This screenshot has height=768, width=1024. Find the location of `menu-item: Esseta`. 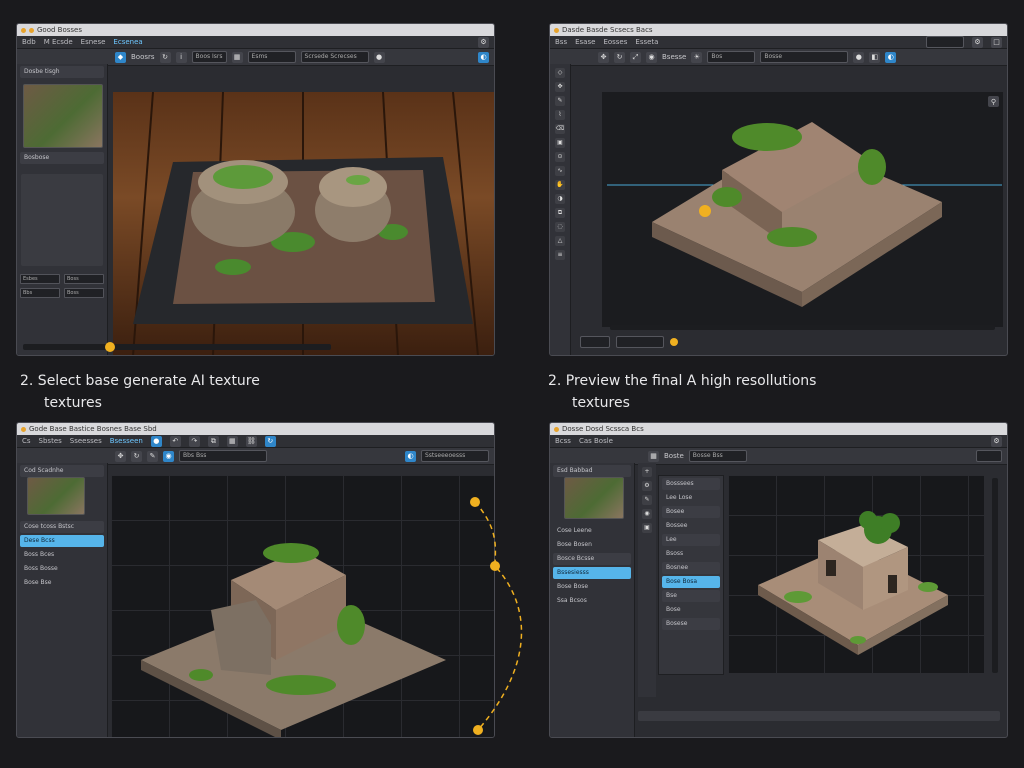

menu-item: Esseta is located at coordinates (646, 42).